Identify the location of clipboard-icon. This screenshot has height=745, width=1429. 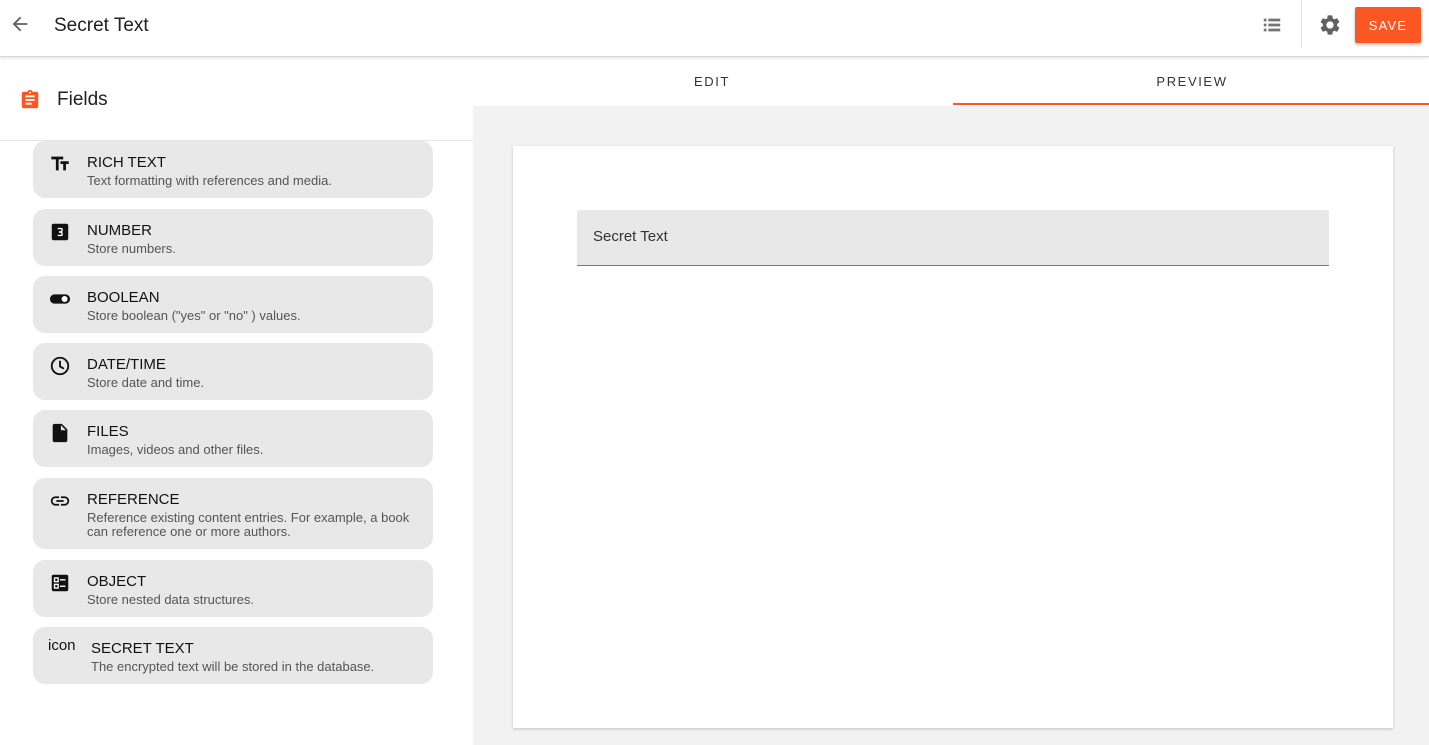
(30, 99).